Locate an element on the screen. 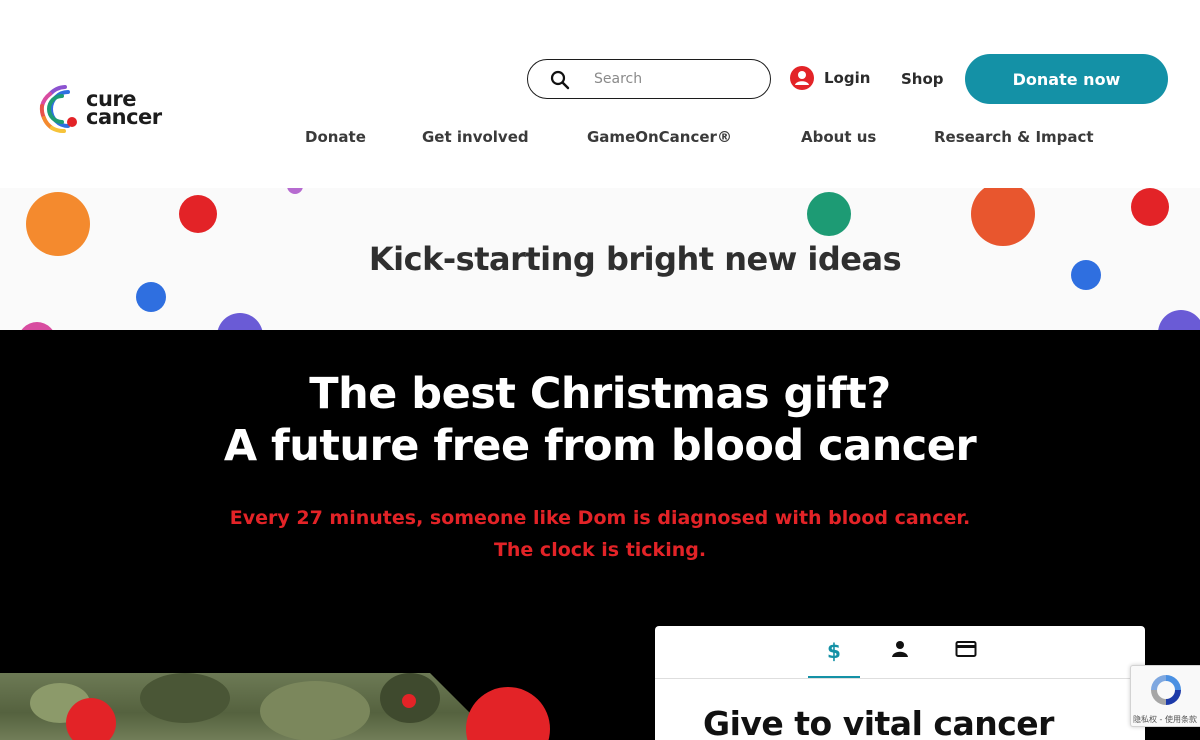 The image size is (1200, 740). nav-item-gameoncancer: GameOnCancer® is located at coordinates (659, 137).